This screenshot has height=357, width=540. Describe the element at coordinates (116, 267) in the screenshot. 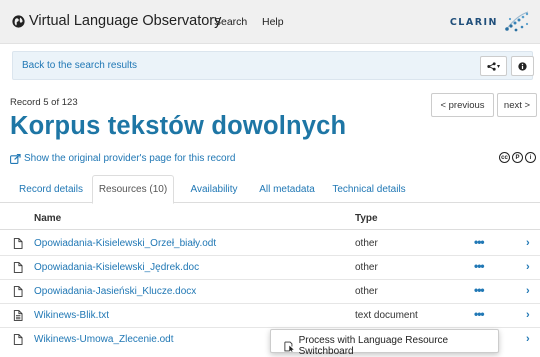

I see `resource-link: Opowiadania-Kisielewski_Jędrek.doc` at that location.